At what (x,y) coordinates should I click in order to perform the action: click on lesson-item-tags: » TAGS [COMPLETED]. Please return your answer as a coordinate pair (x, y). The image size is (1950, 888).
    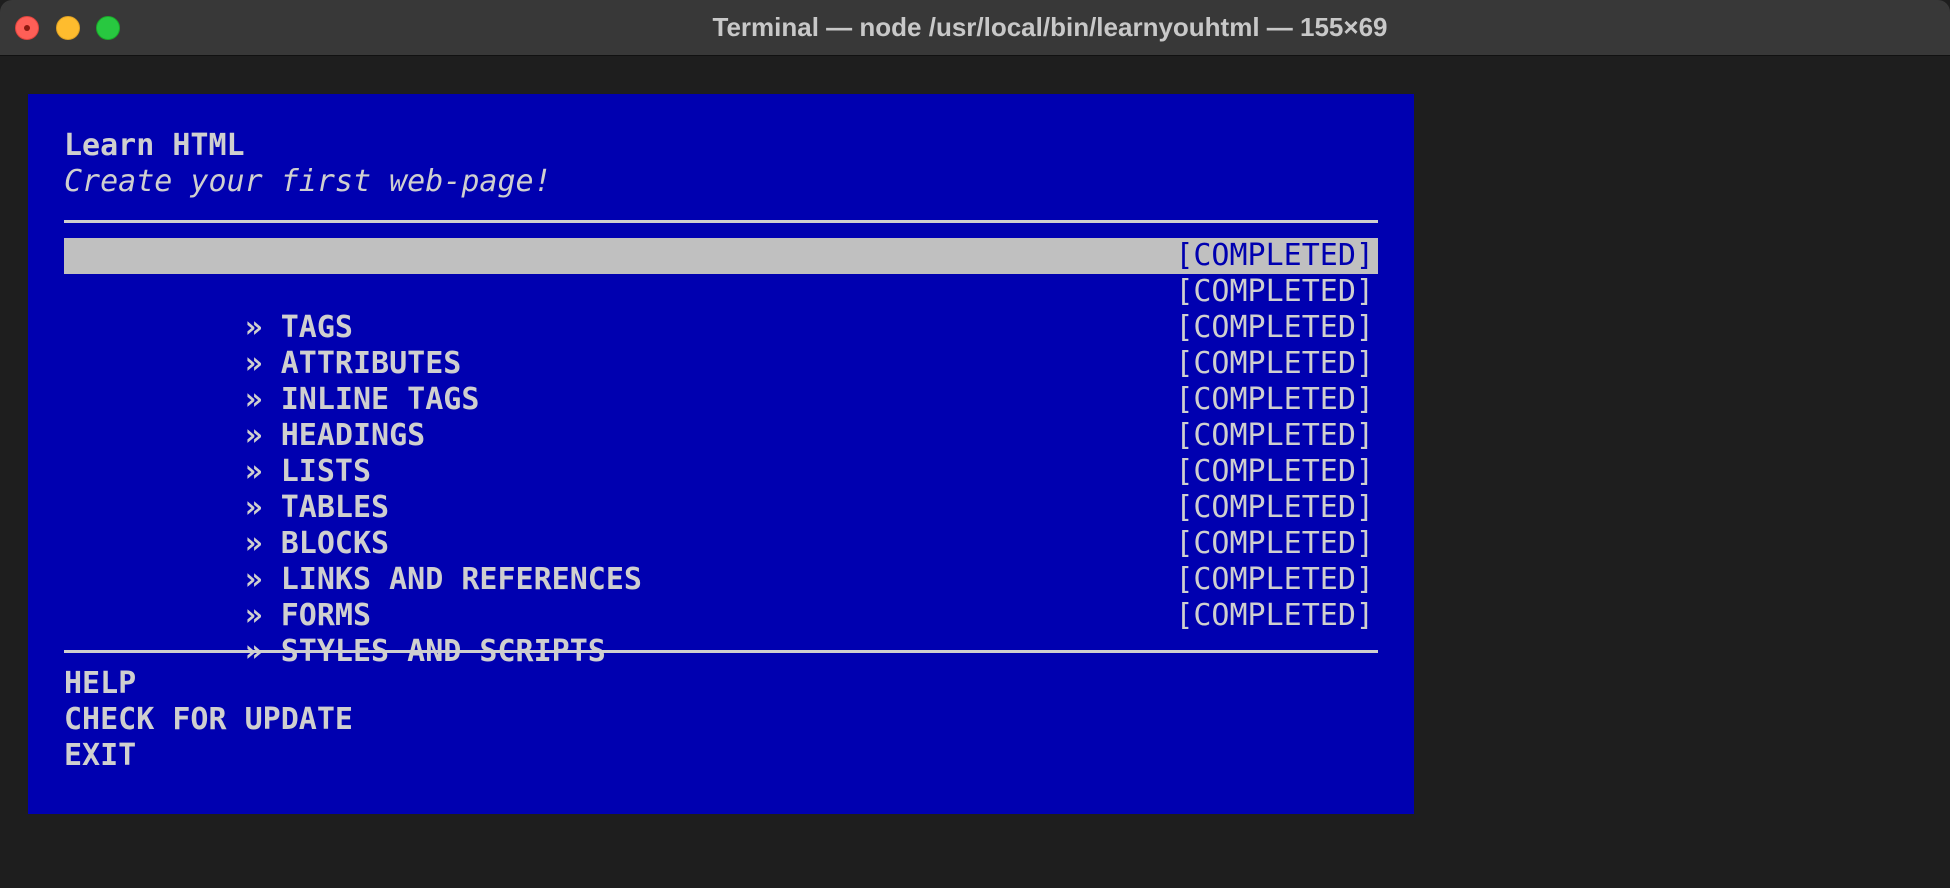
    Looking at the image, I should click on (721, 309).